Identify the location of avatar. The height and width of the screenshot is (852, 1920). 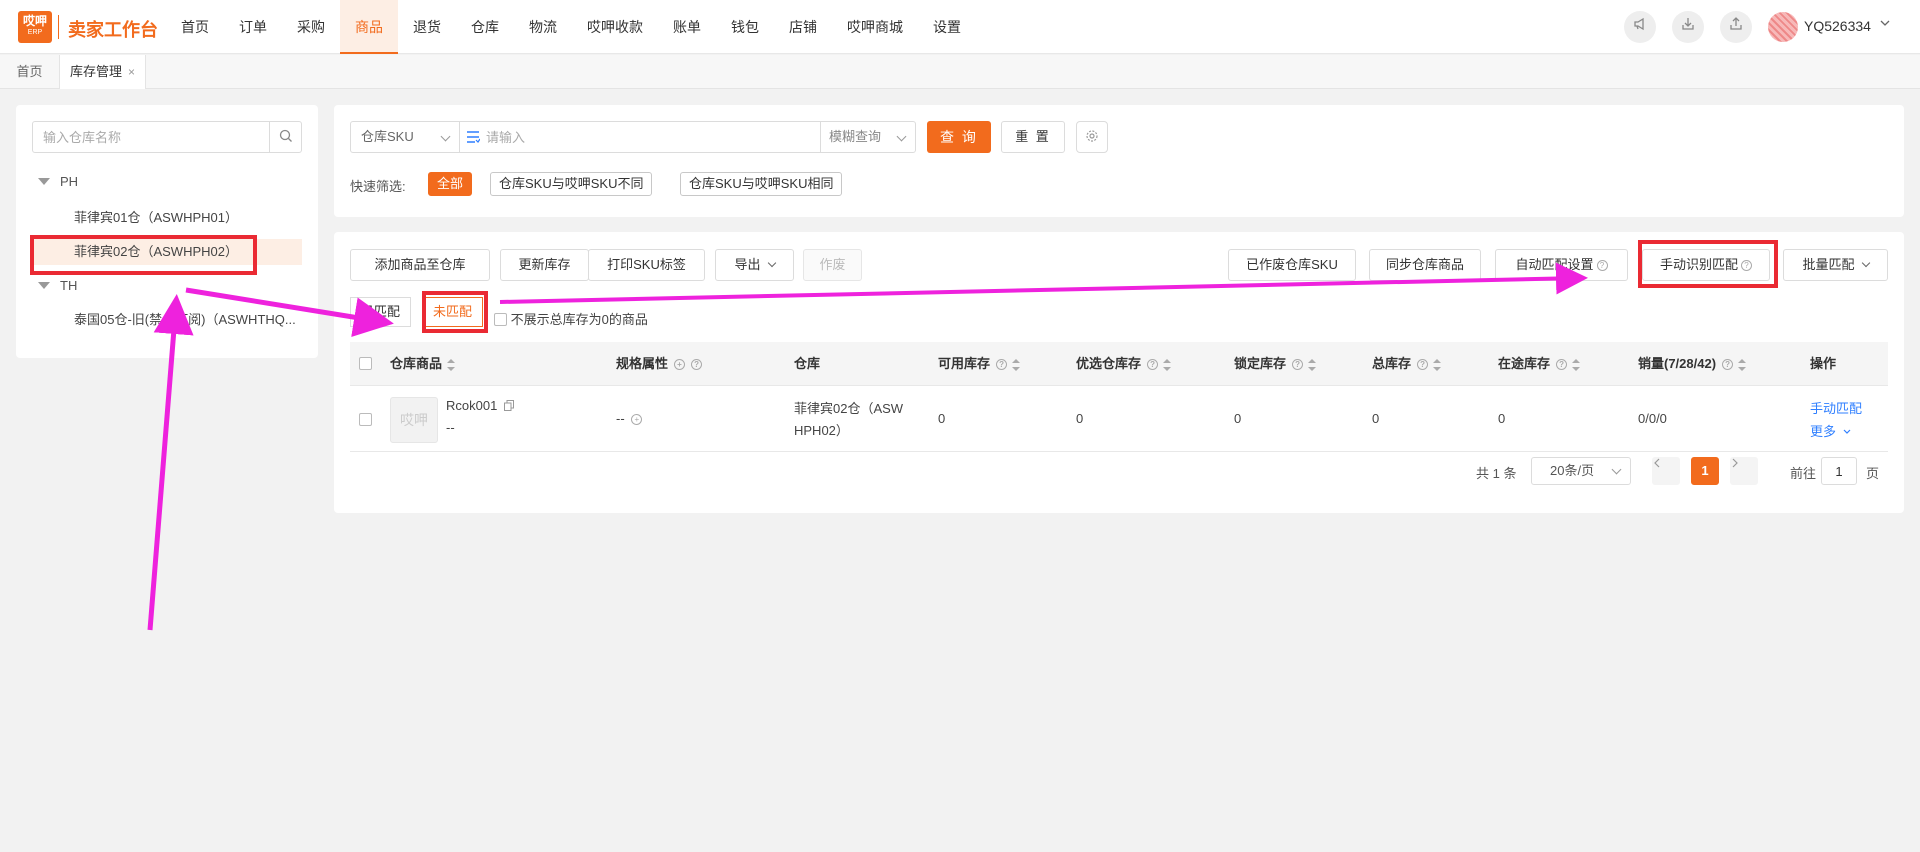
(1783, 27).